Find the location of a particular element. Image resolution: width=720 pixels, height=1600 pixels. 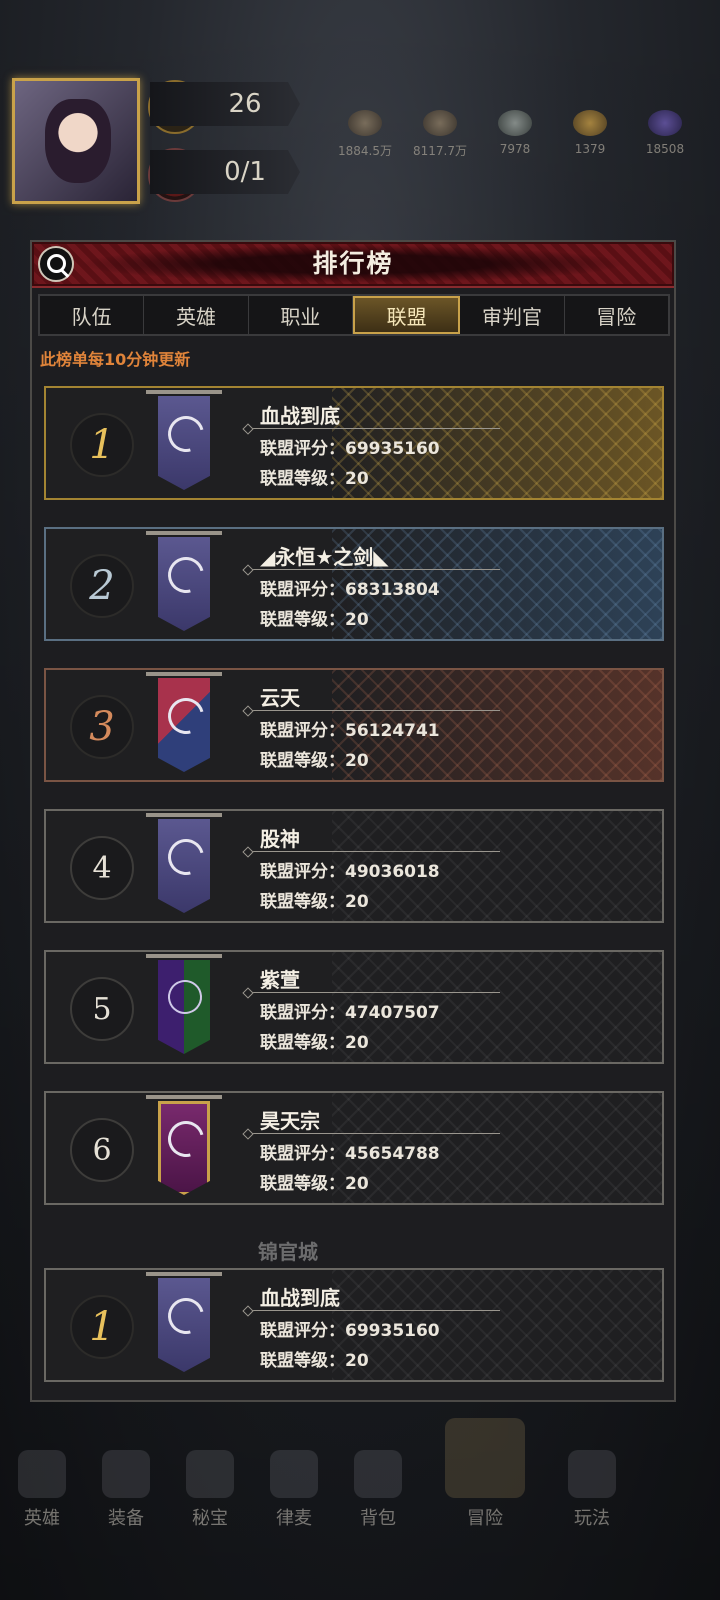

score-value: 49036018 is located at coordinates (392, 872).